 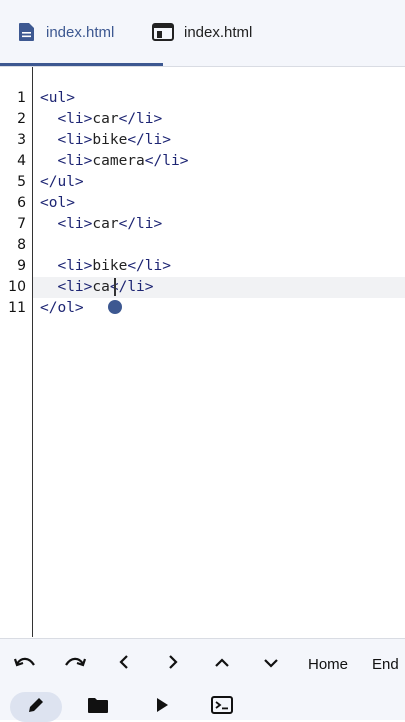 I want to click on undo-icon, so click(x=25, y=664).